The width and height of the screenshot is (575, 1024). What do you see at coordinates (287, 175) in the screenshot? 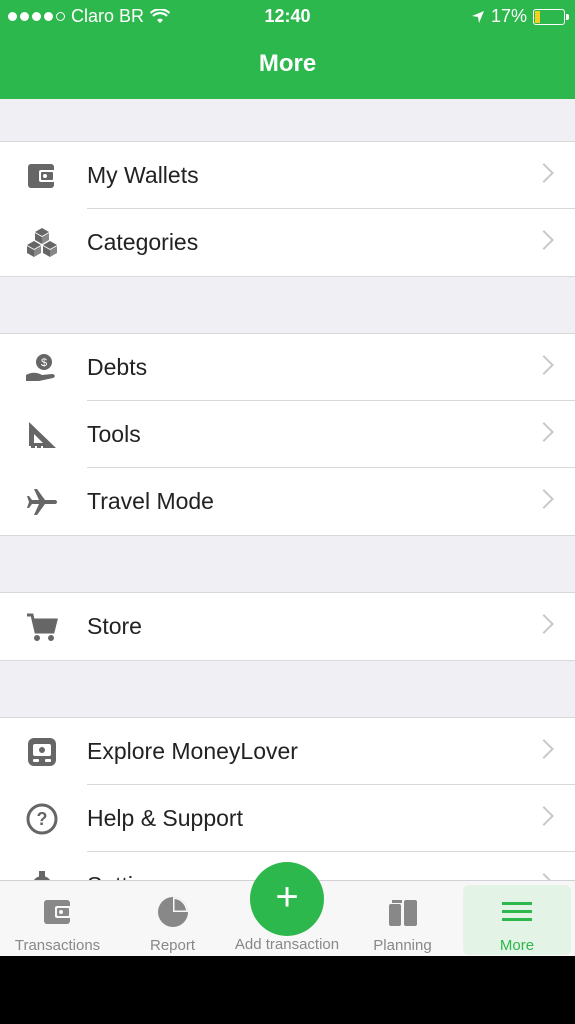
I see `menu-item-my-wallets: My Wallets` at bounding box center [287, 175].